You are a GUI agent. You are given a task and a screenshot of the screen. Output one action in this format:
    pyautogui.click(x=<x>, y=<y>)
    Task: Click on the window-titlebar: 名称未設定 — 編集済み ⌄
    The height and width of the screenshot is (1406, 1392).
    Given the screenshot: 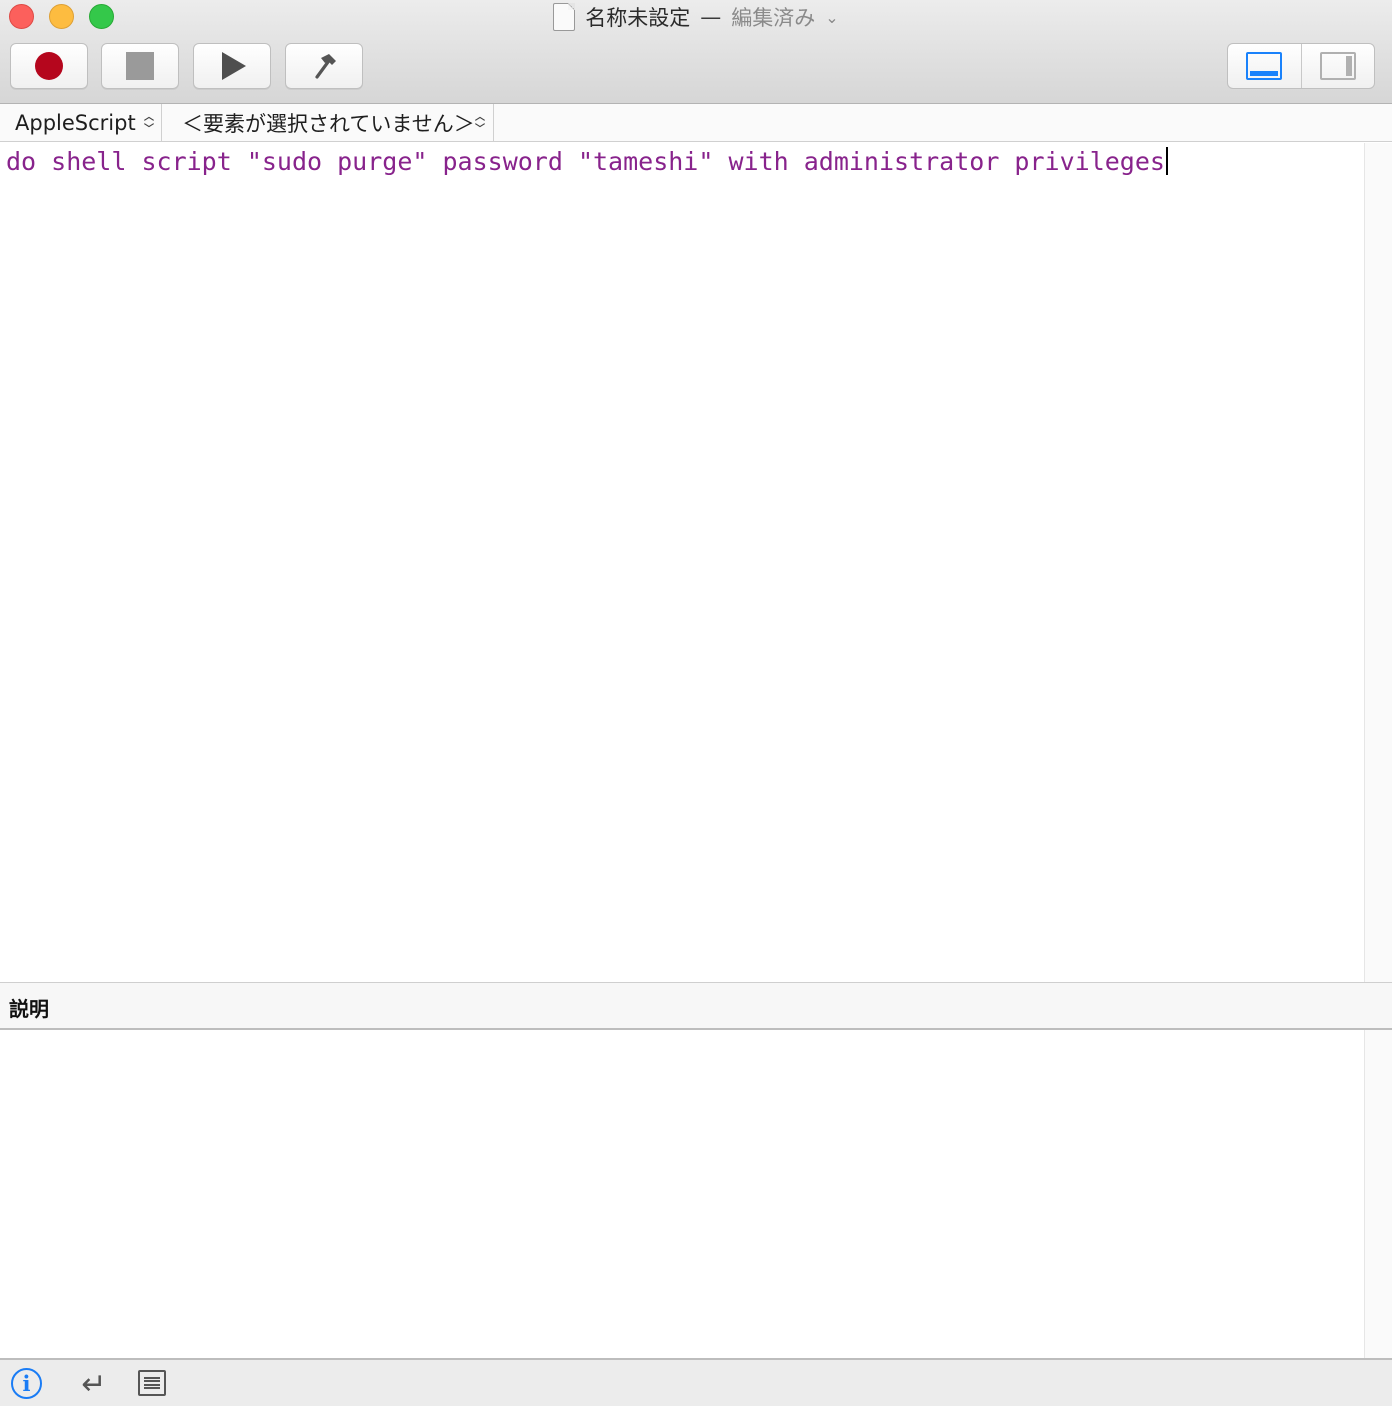 What is the action you would take?
    pyautogui.click(x=696, y=52)
    